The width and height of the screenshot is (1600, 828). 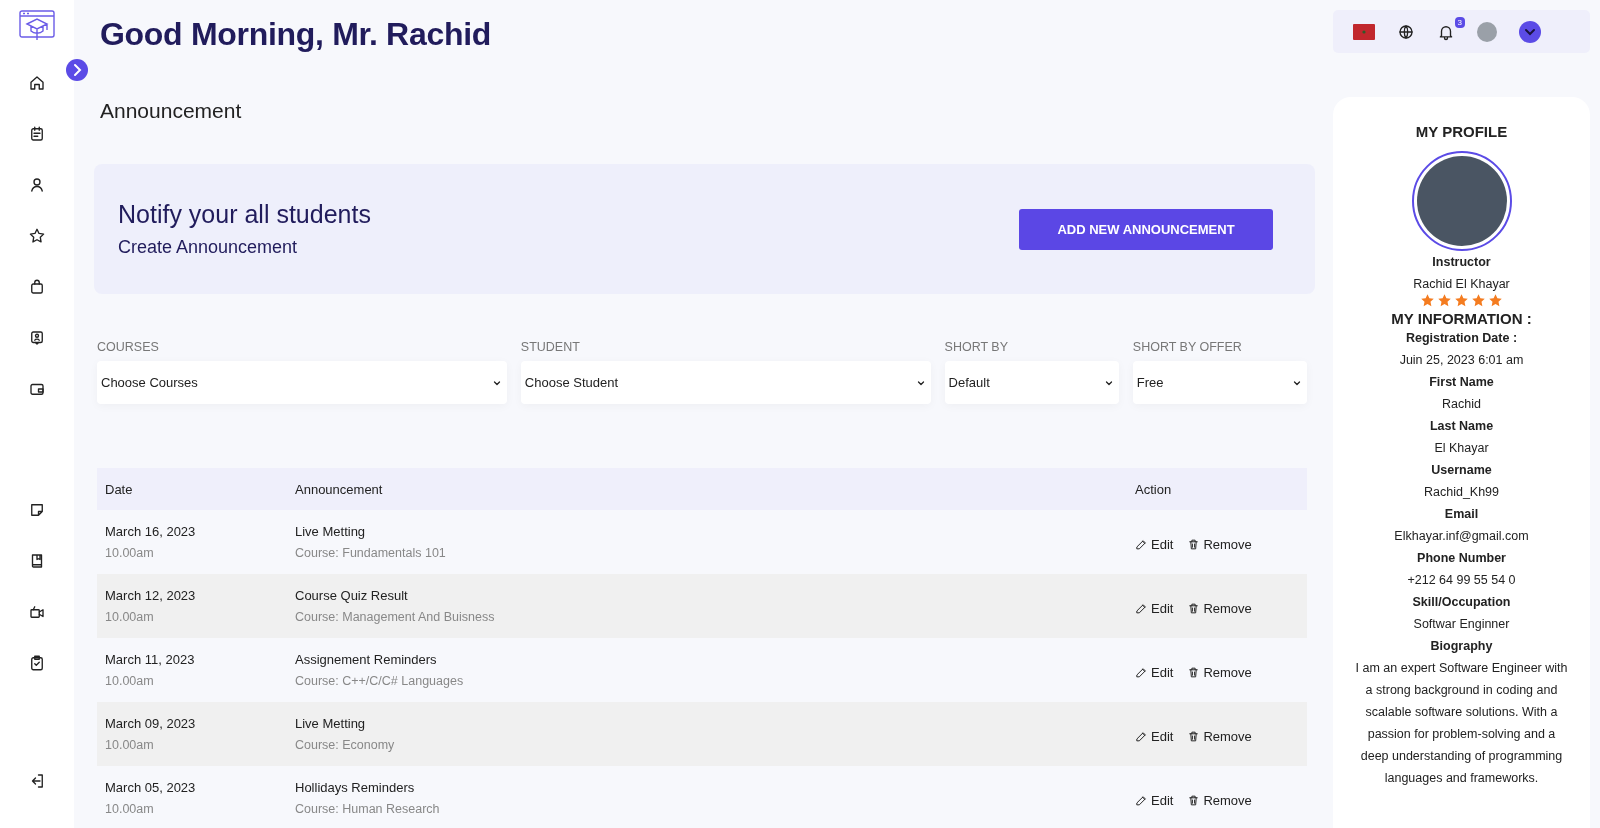 I want to click on notification-badge: 3, so click(x=1459, y=22).